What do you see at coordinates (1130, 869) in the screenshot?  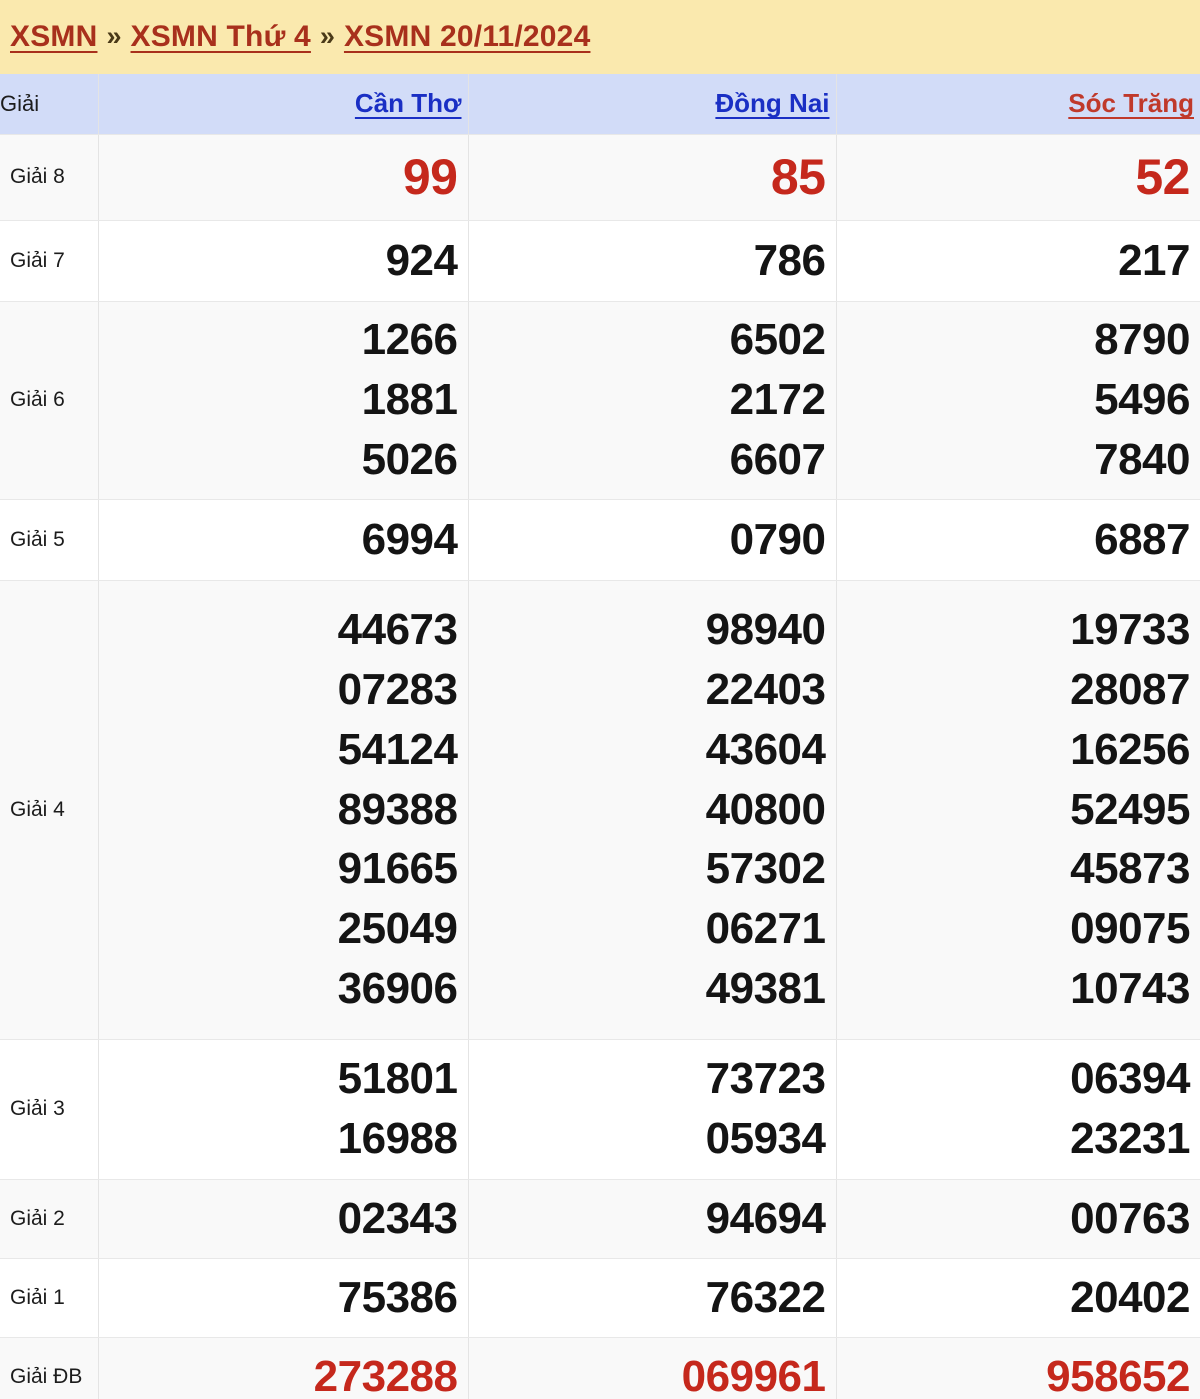 I see `lottery-number: 45873` at bounding box center [1130, 869].